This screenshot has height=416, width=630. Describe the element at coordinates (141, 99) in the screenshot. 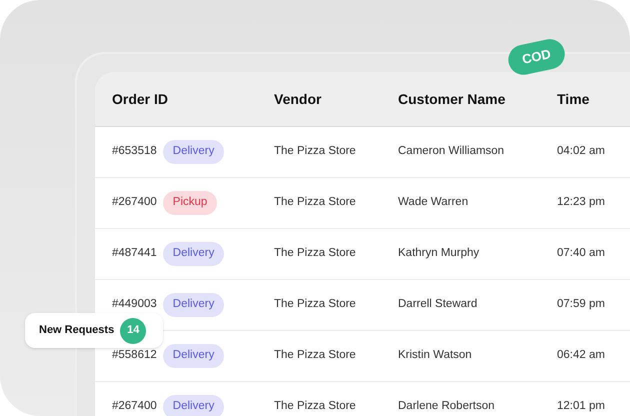

I see `column-header: Order ID` at that location.